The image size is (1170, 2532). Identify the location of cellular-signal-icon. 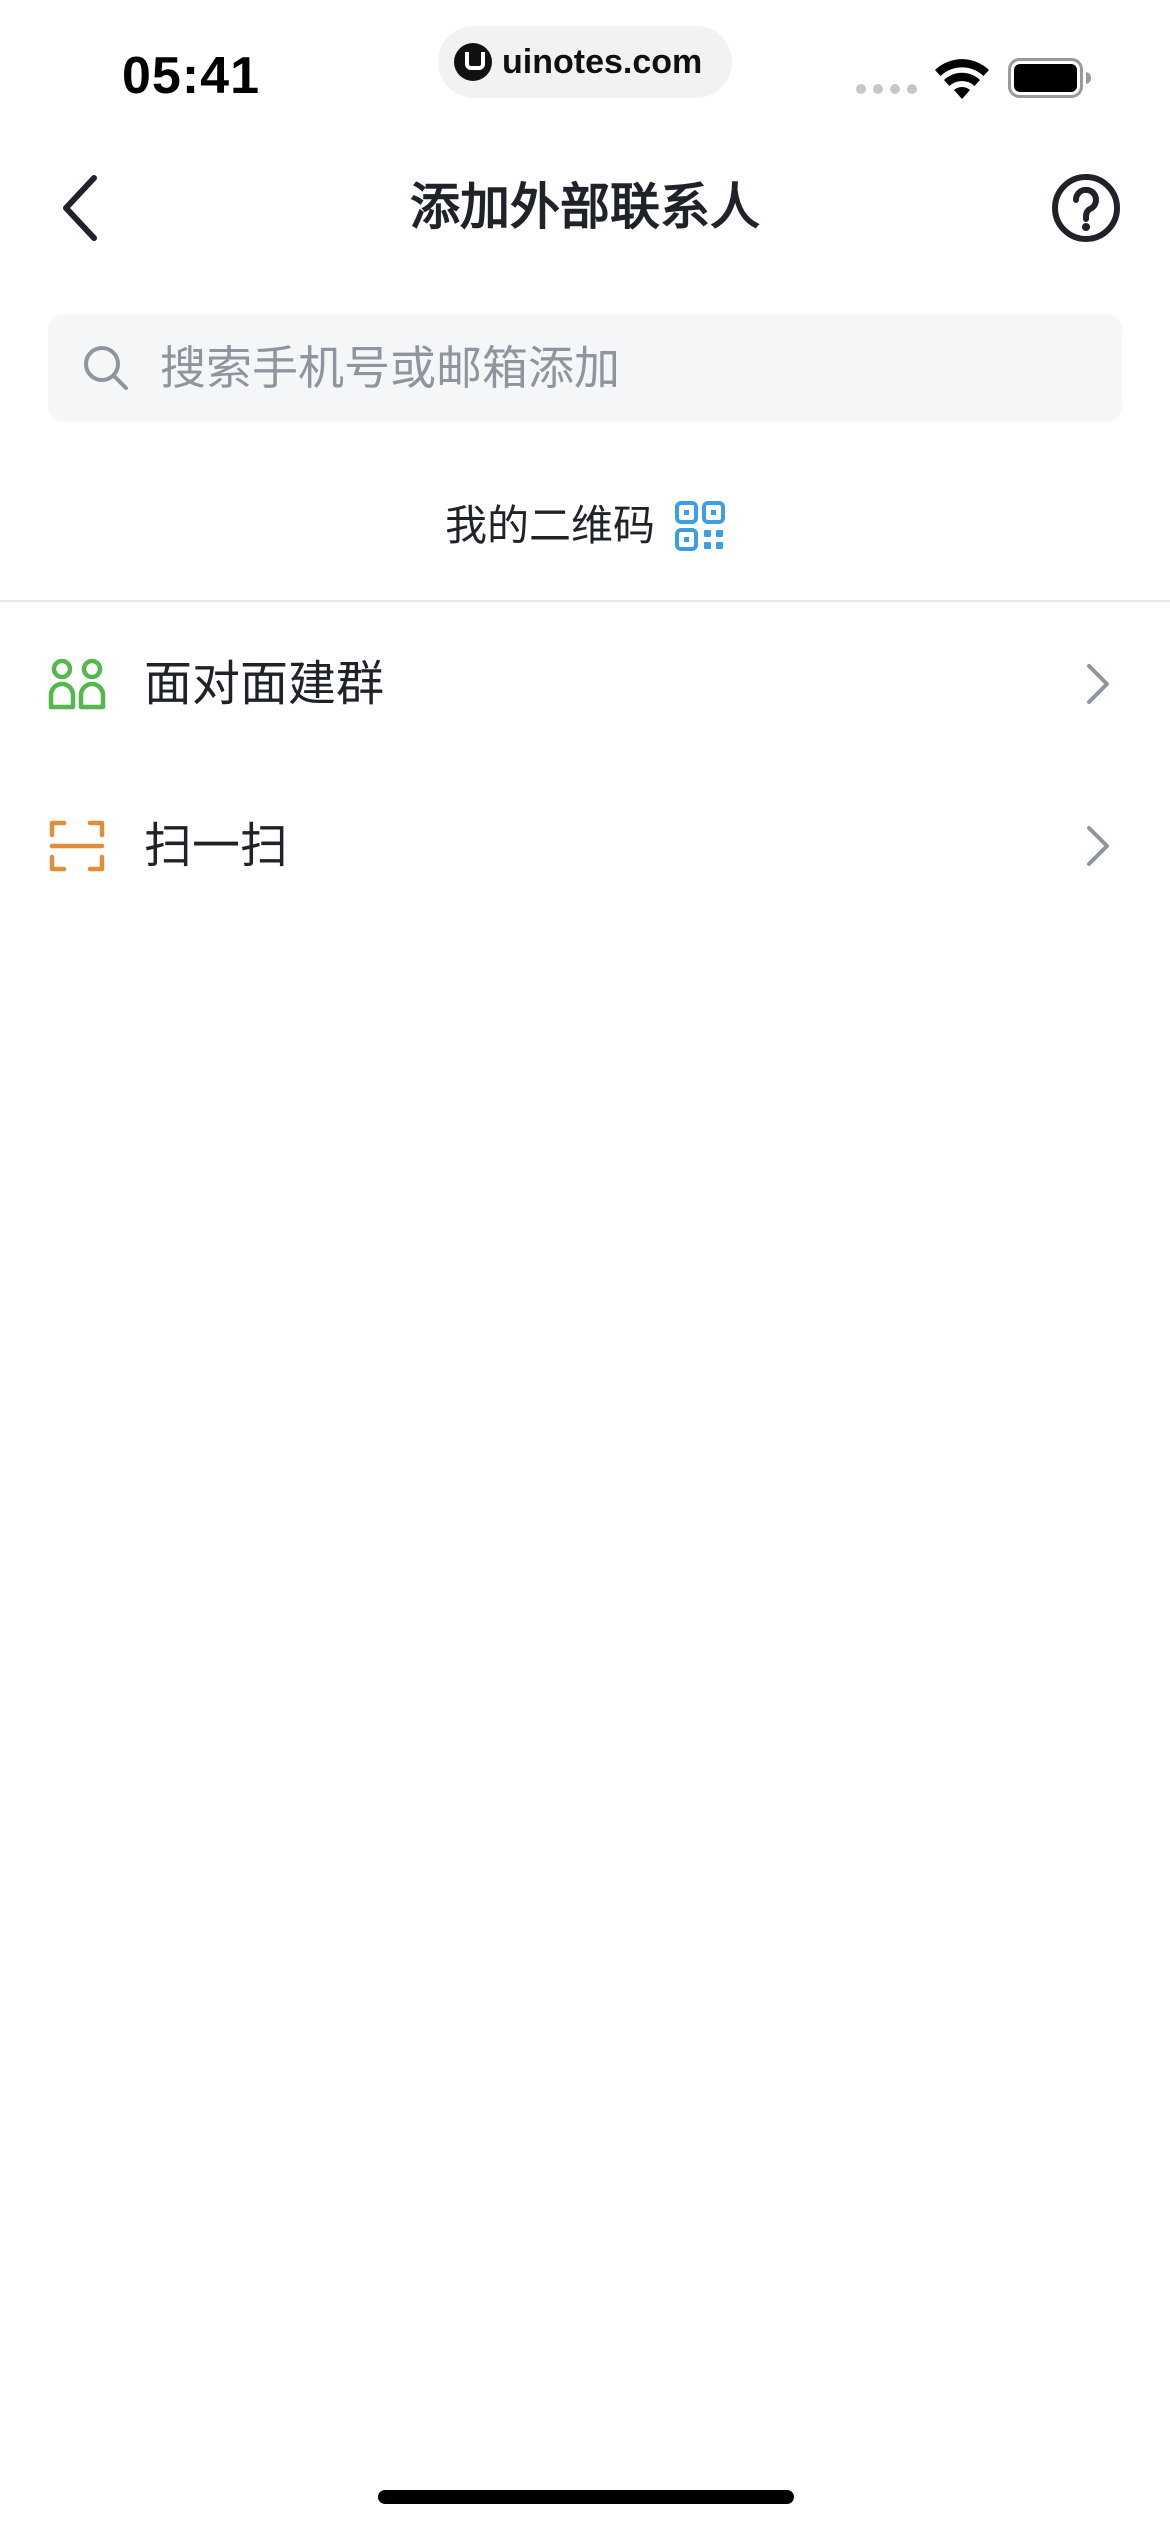
(887, 89).